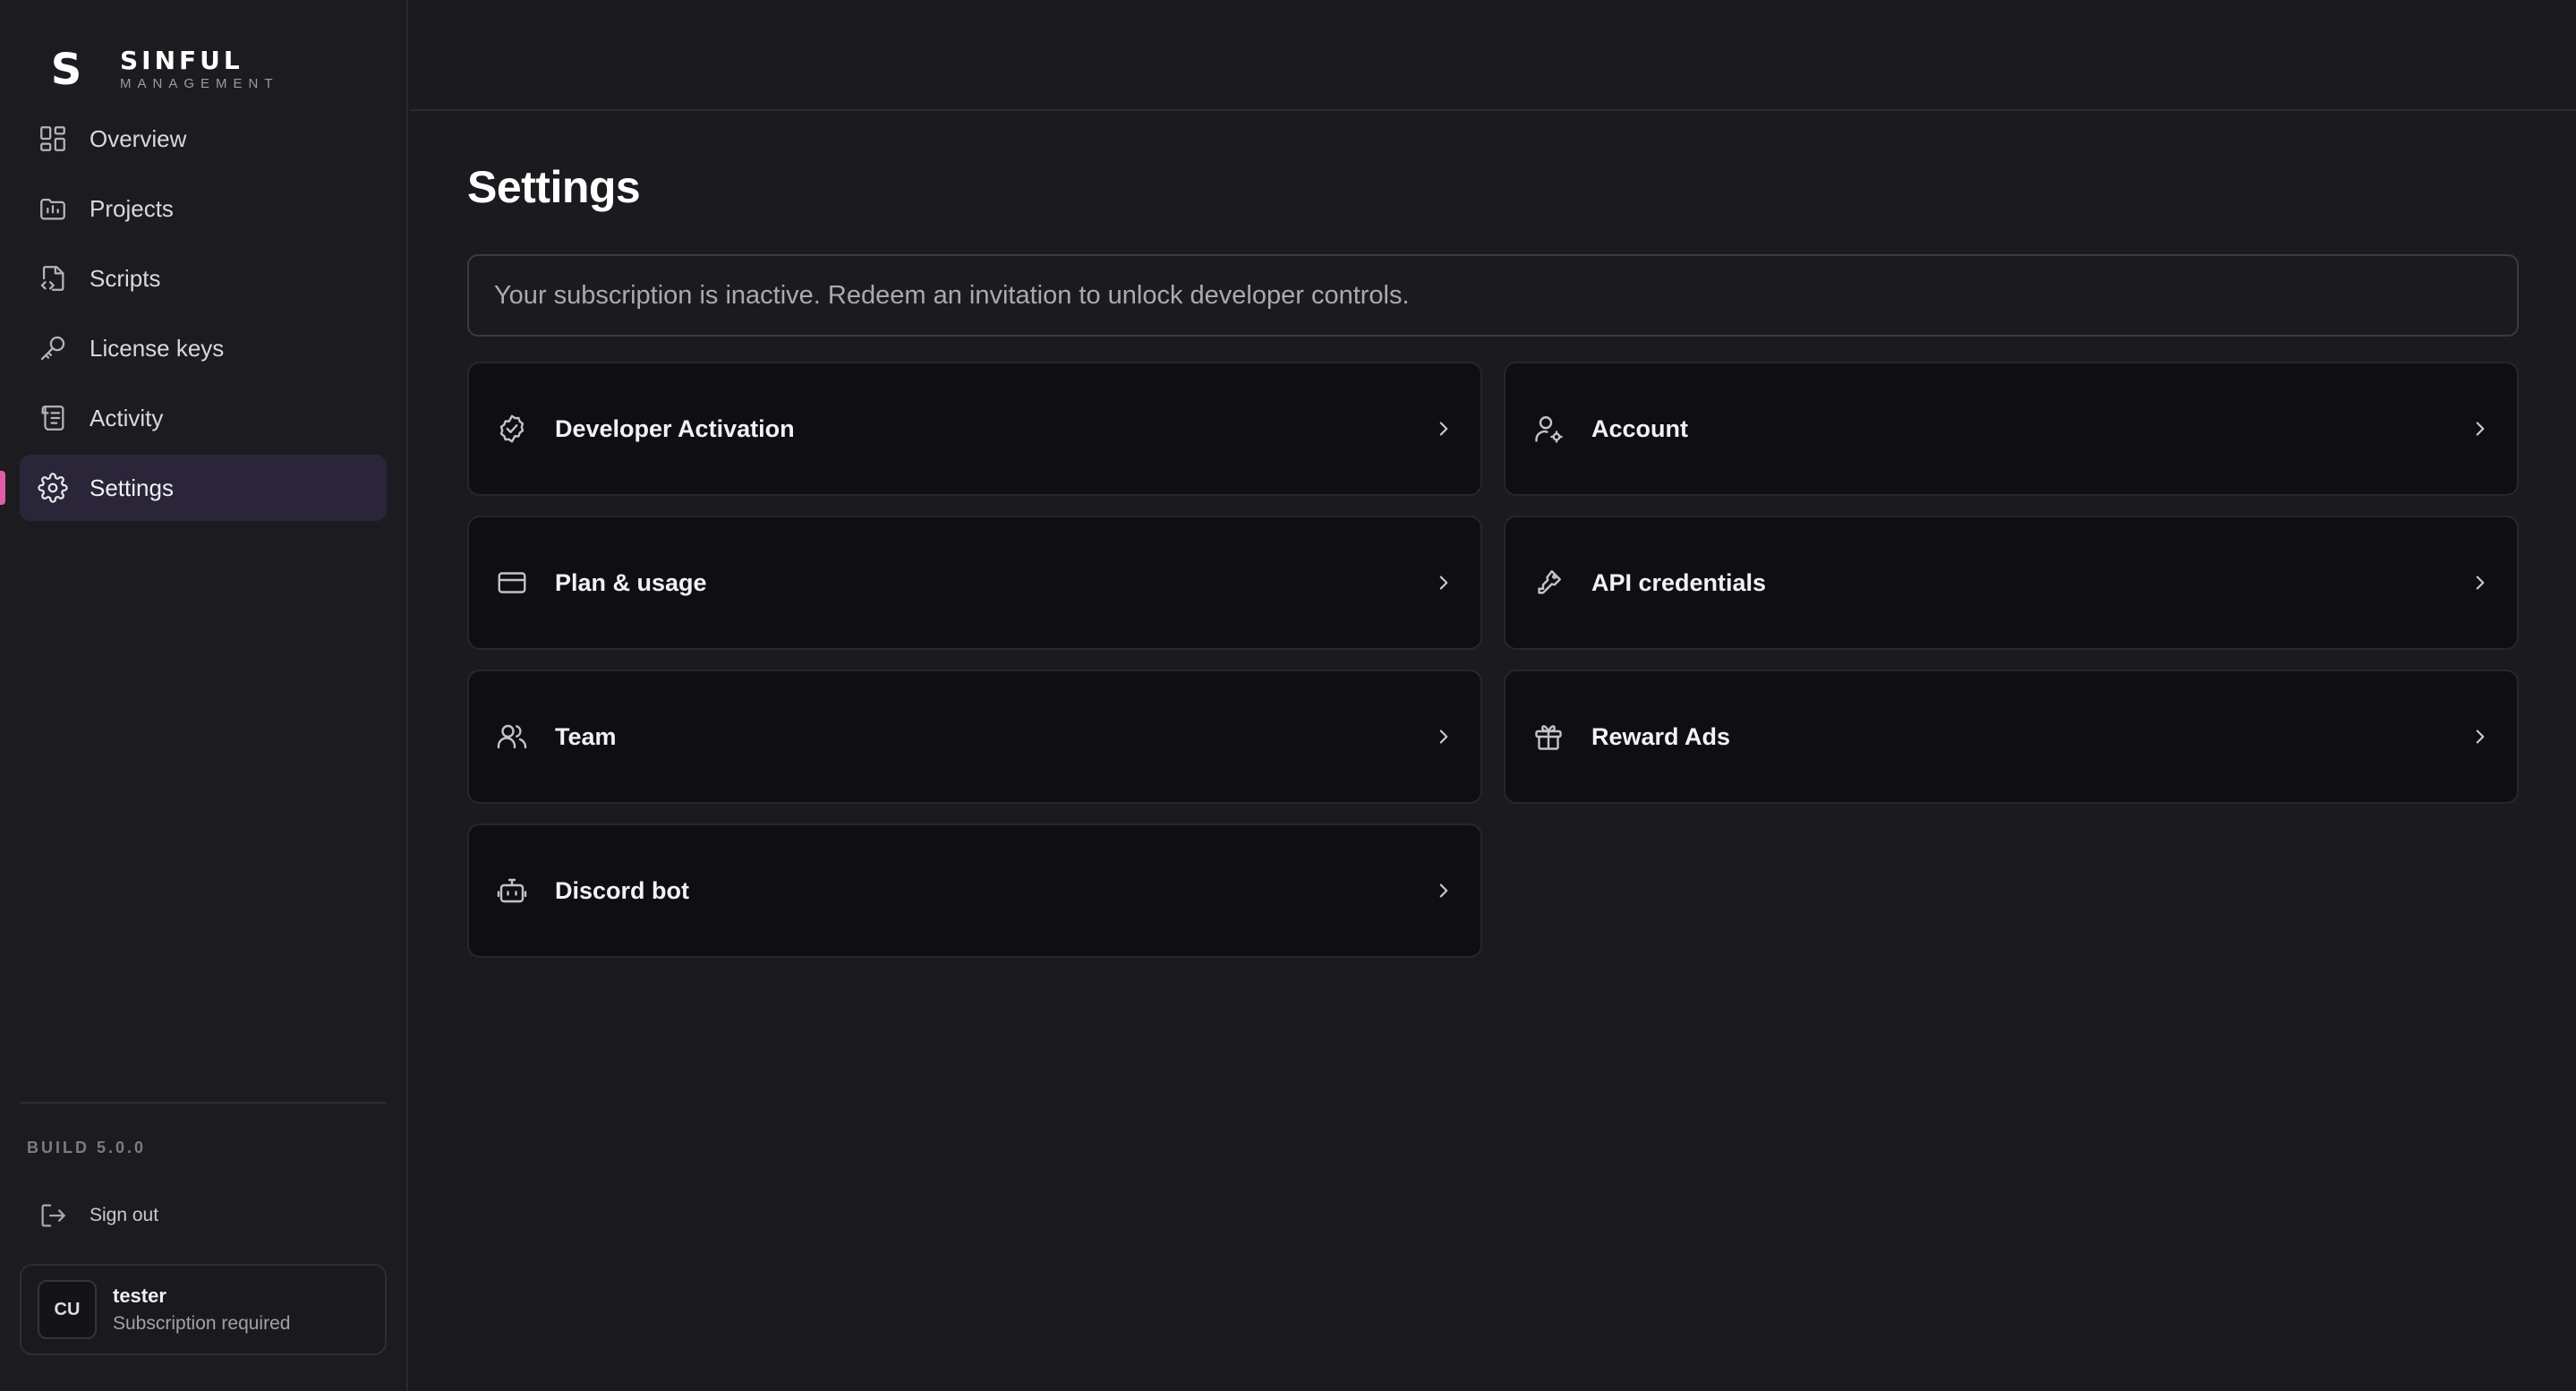 The width and height of the screenshot is (2576, 1391). I want to click on grid-icon, so click(53, 139).